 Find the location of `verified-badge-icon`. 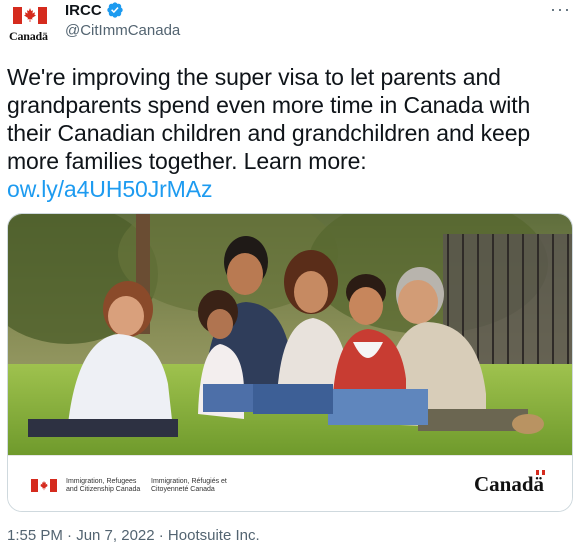

verified-badge-icon is located at coordinates (114, 10).